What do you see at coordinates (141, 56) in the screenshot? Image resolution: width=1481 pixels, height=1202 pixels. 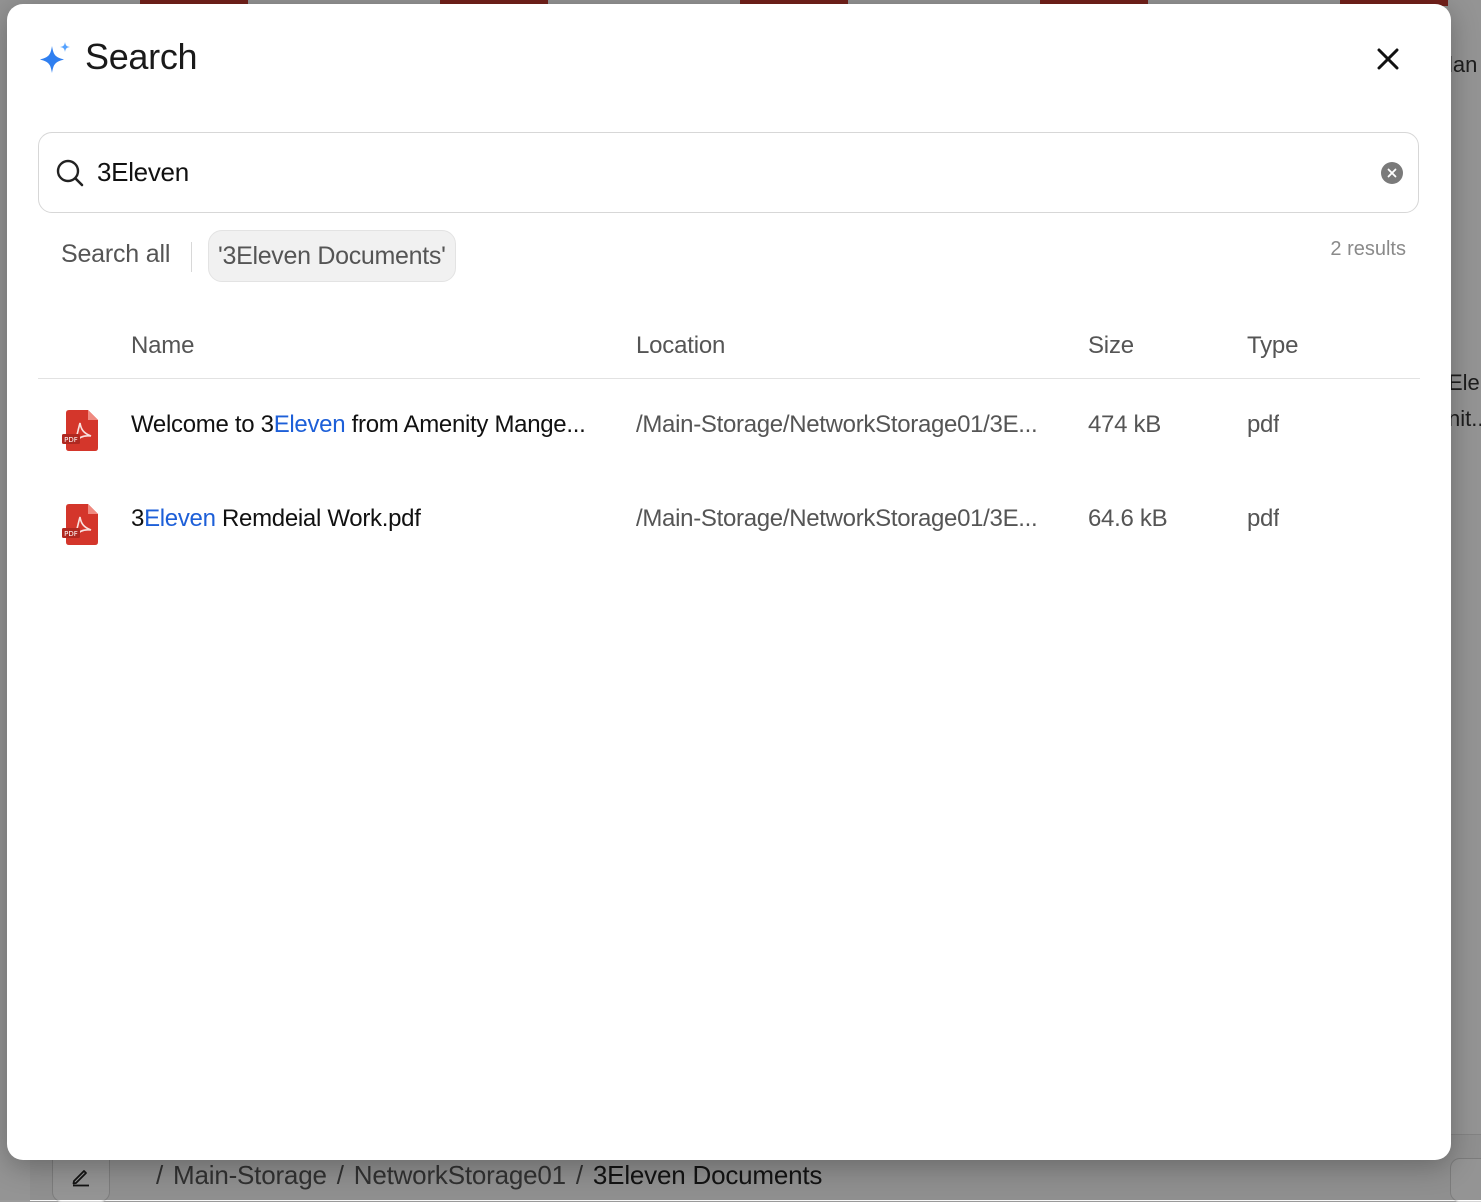 I see `modal-title: Search` at bounding box center [141, 56].